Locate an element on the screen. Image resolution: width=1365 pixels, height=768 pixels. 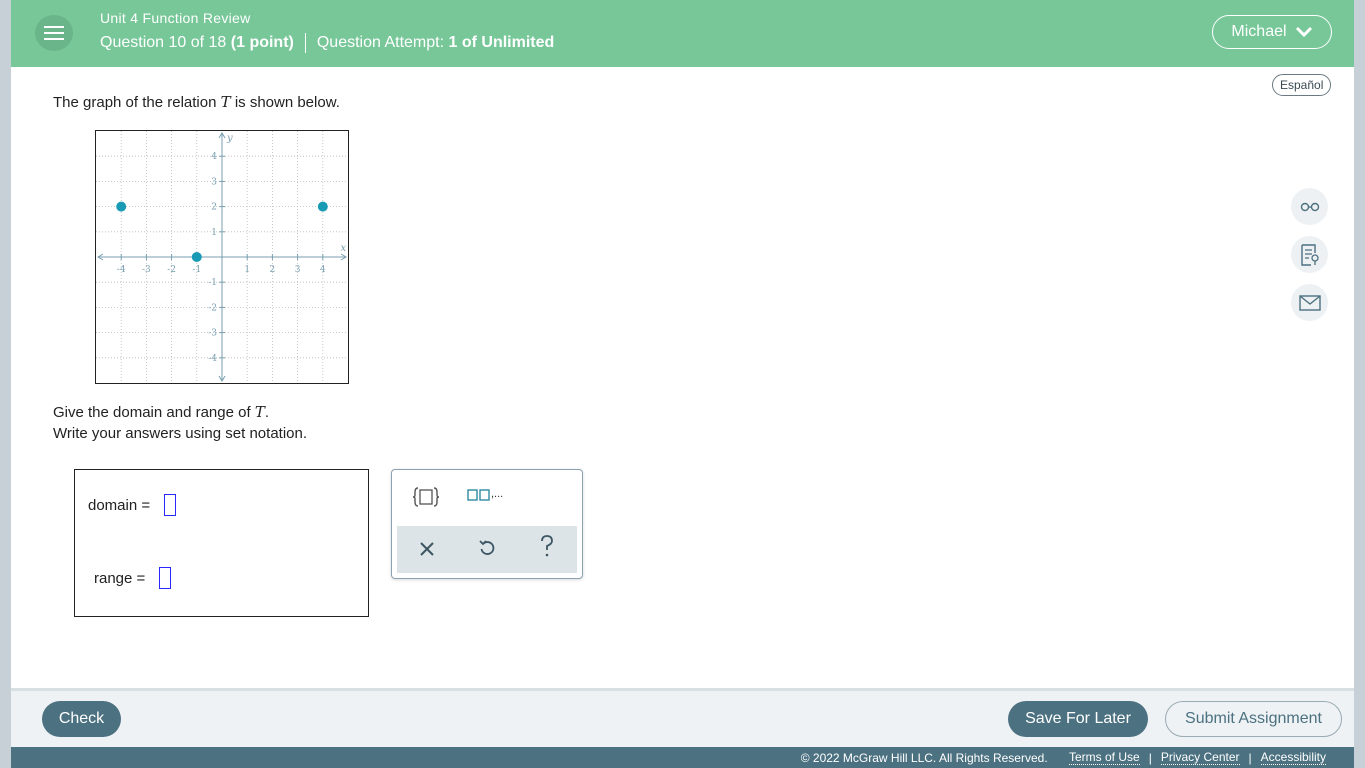
menu-icon is located at coordinates (54, 33).